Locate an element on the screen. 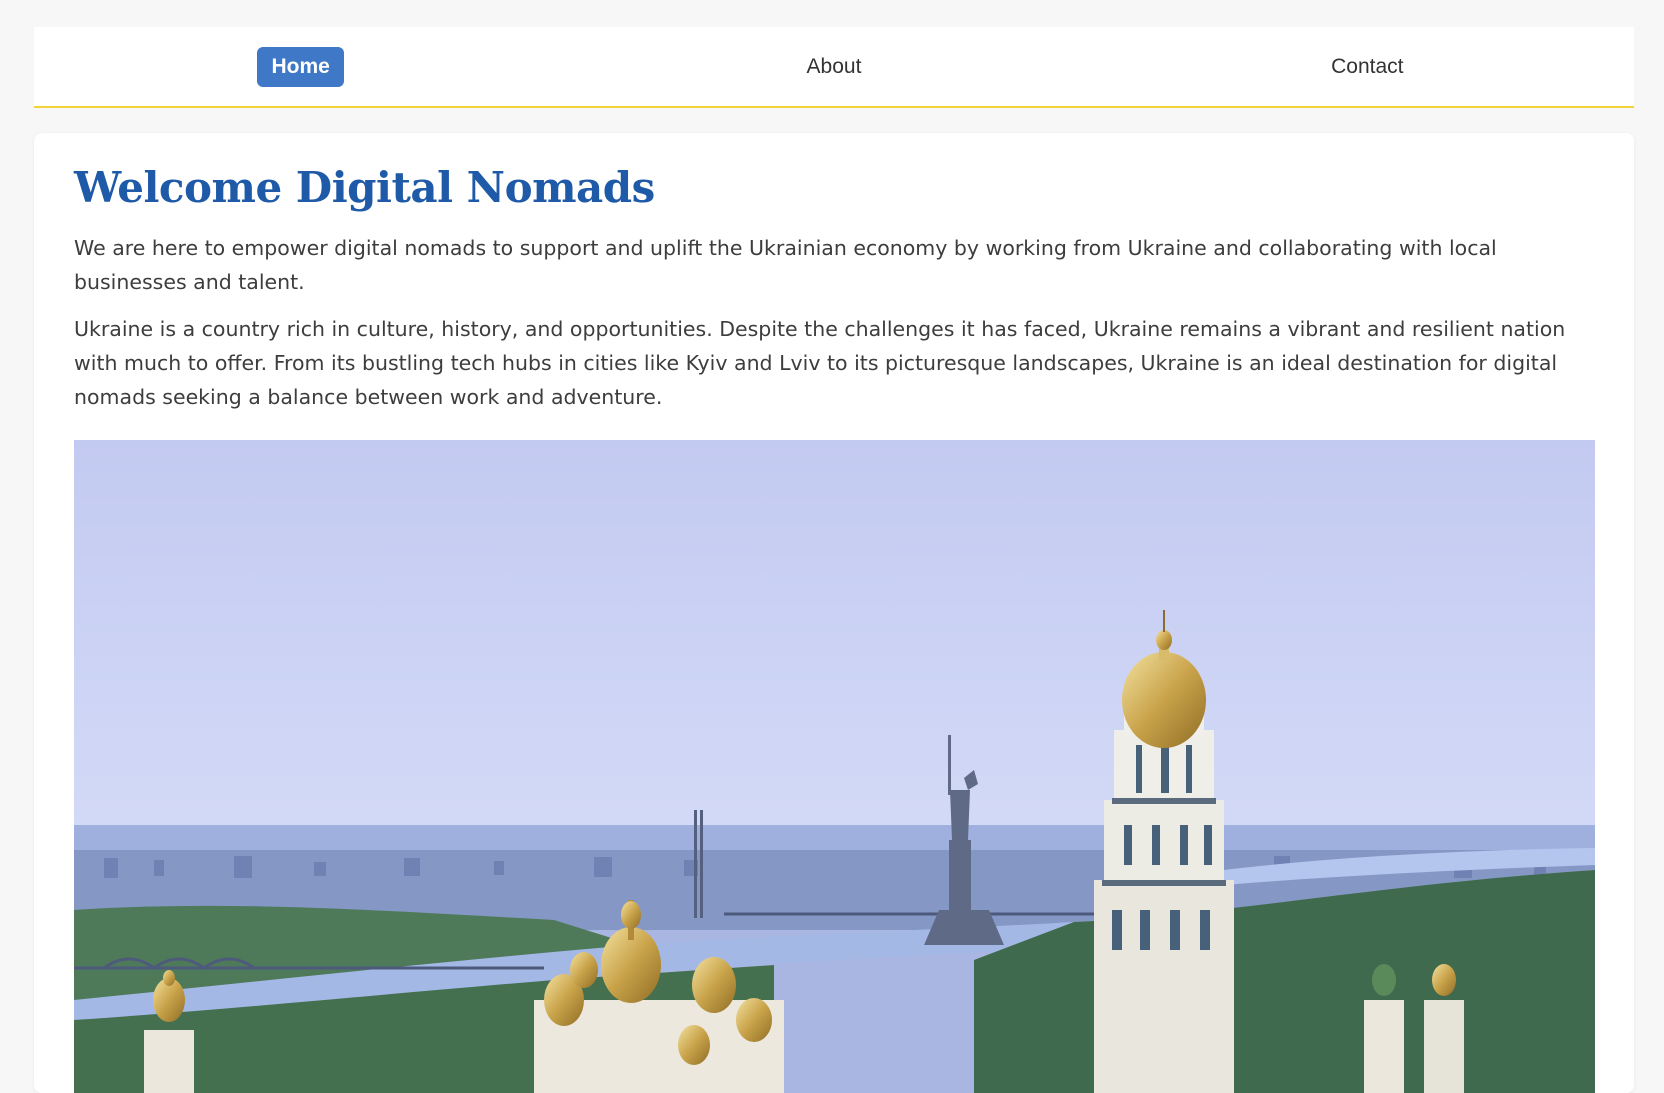  nav-link-home: Home is located at coordinates (300, 66).